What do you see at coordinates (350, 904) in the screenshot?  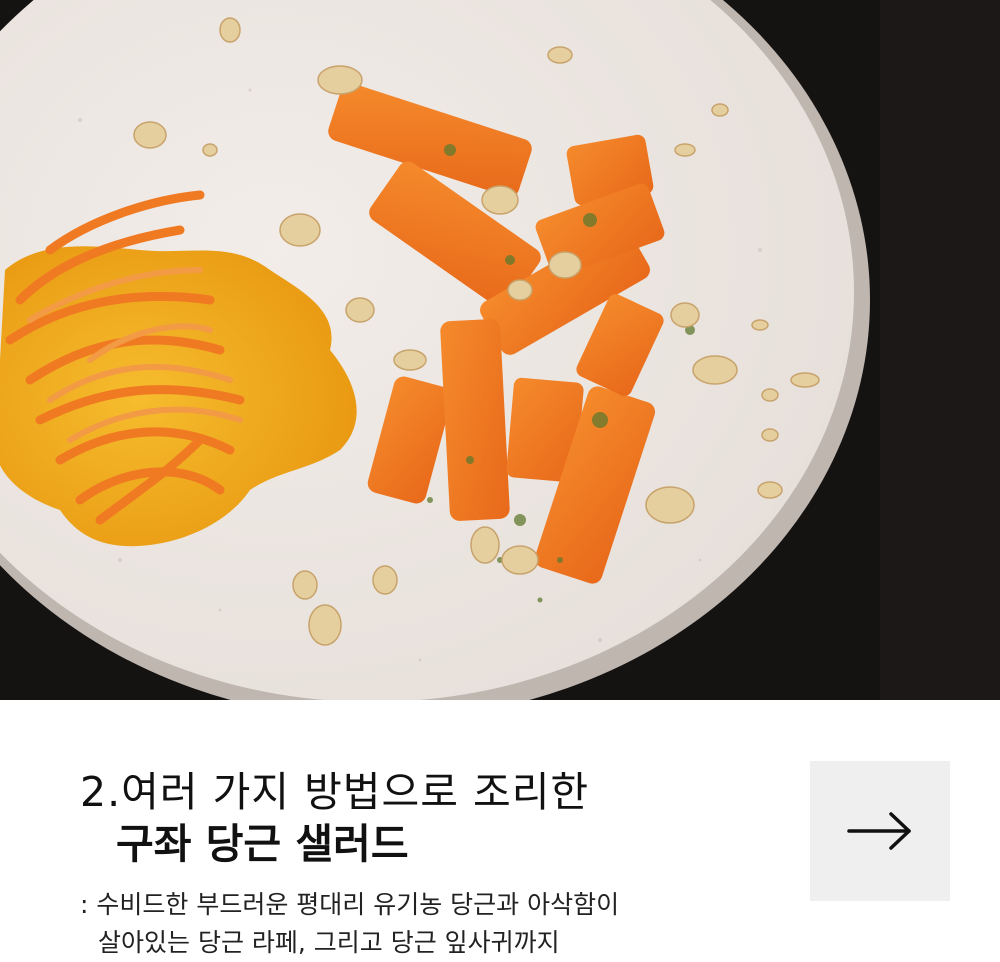 I see `description-line-1: : 수비드한 부드러운 평대리 유기농 당근과 아삭함이` at bounding box center [350, 904].